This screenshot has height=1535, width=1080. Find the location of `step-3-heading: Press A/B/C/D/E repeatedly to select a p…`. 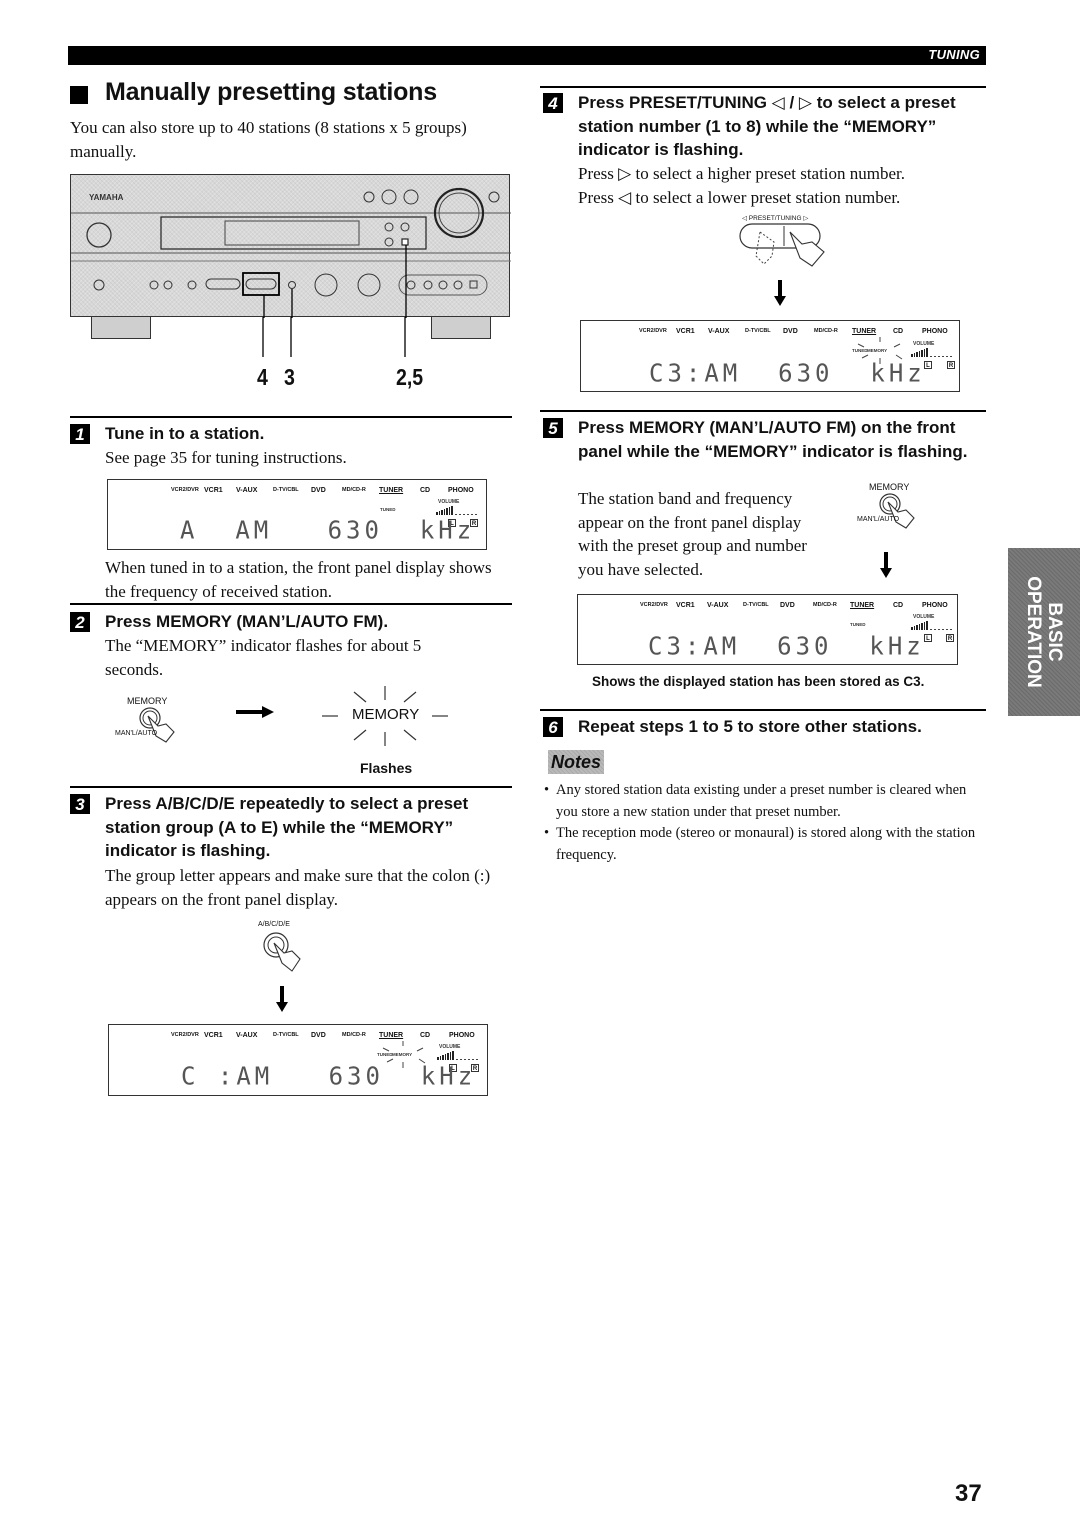

step-3-heading: Press A/B/C/D/E repeatedly to select a p… is located at coordinates (287, 827).